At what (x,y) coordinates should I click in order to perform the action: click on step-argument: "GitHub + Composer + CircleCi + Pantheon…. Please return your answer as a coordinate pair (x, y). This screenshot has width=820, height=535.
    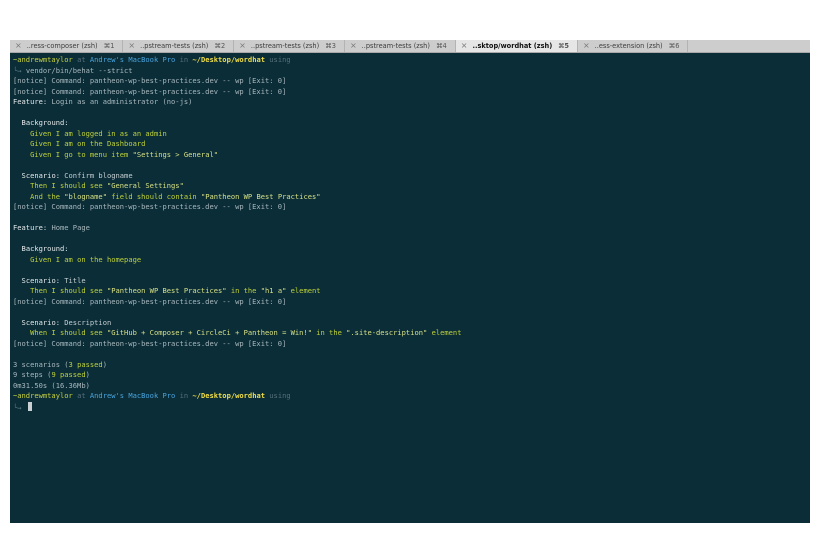
    Looking at the image, I should click on (209, 332).